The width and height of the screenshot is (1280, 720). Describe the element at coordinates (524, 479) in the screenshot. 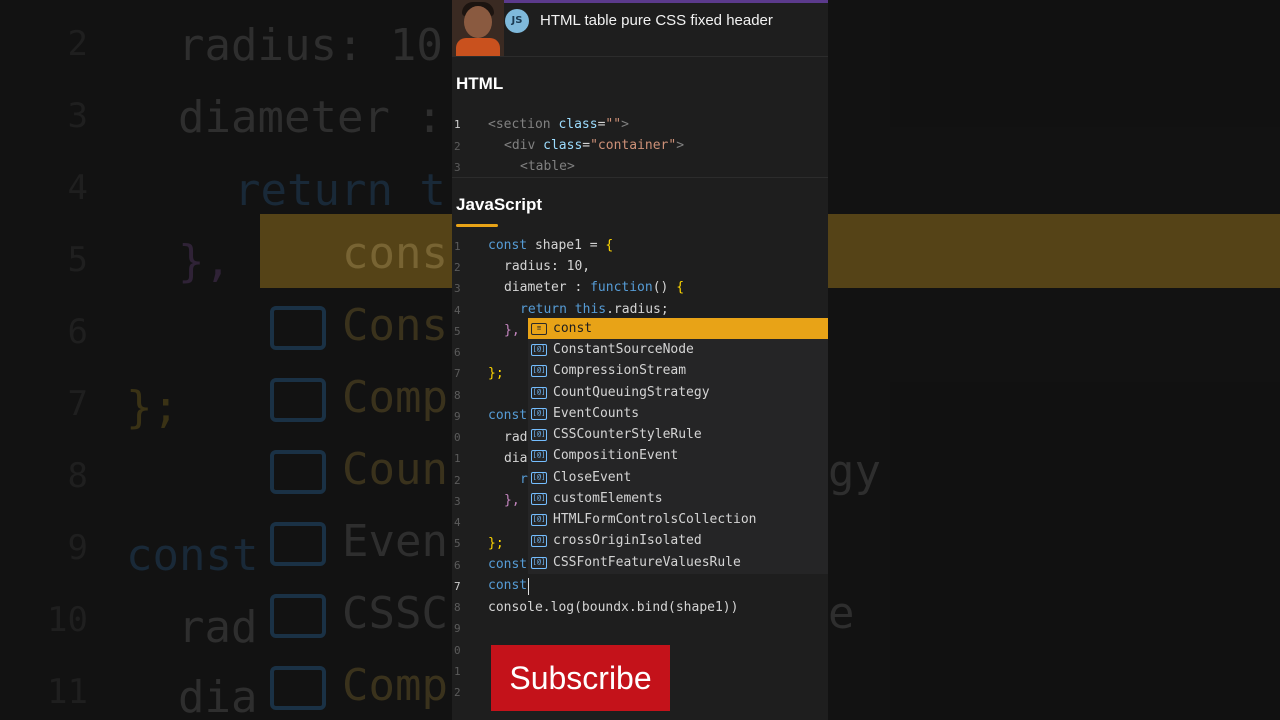

I see `code-line: r` at that location.